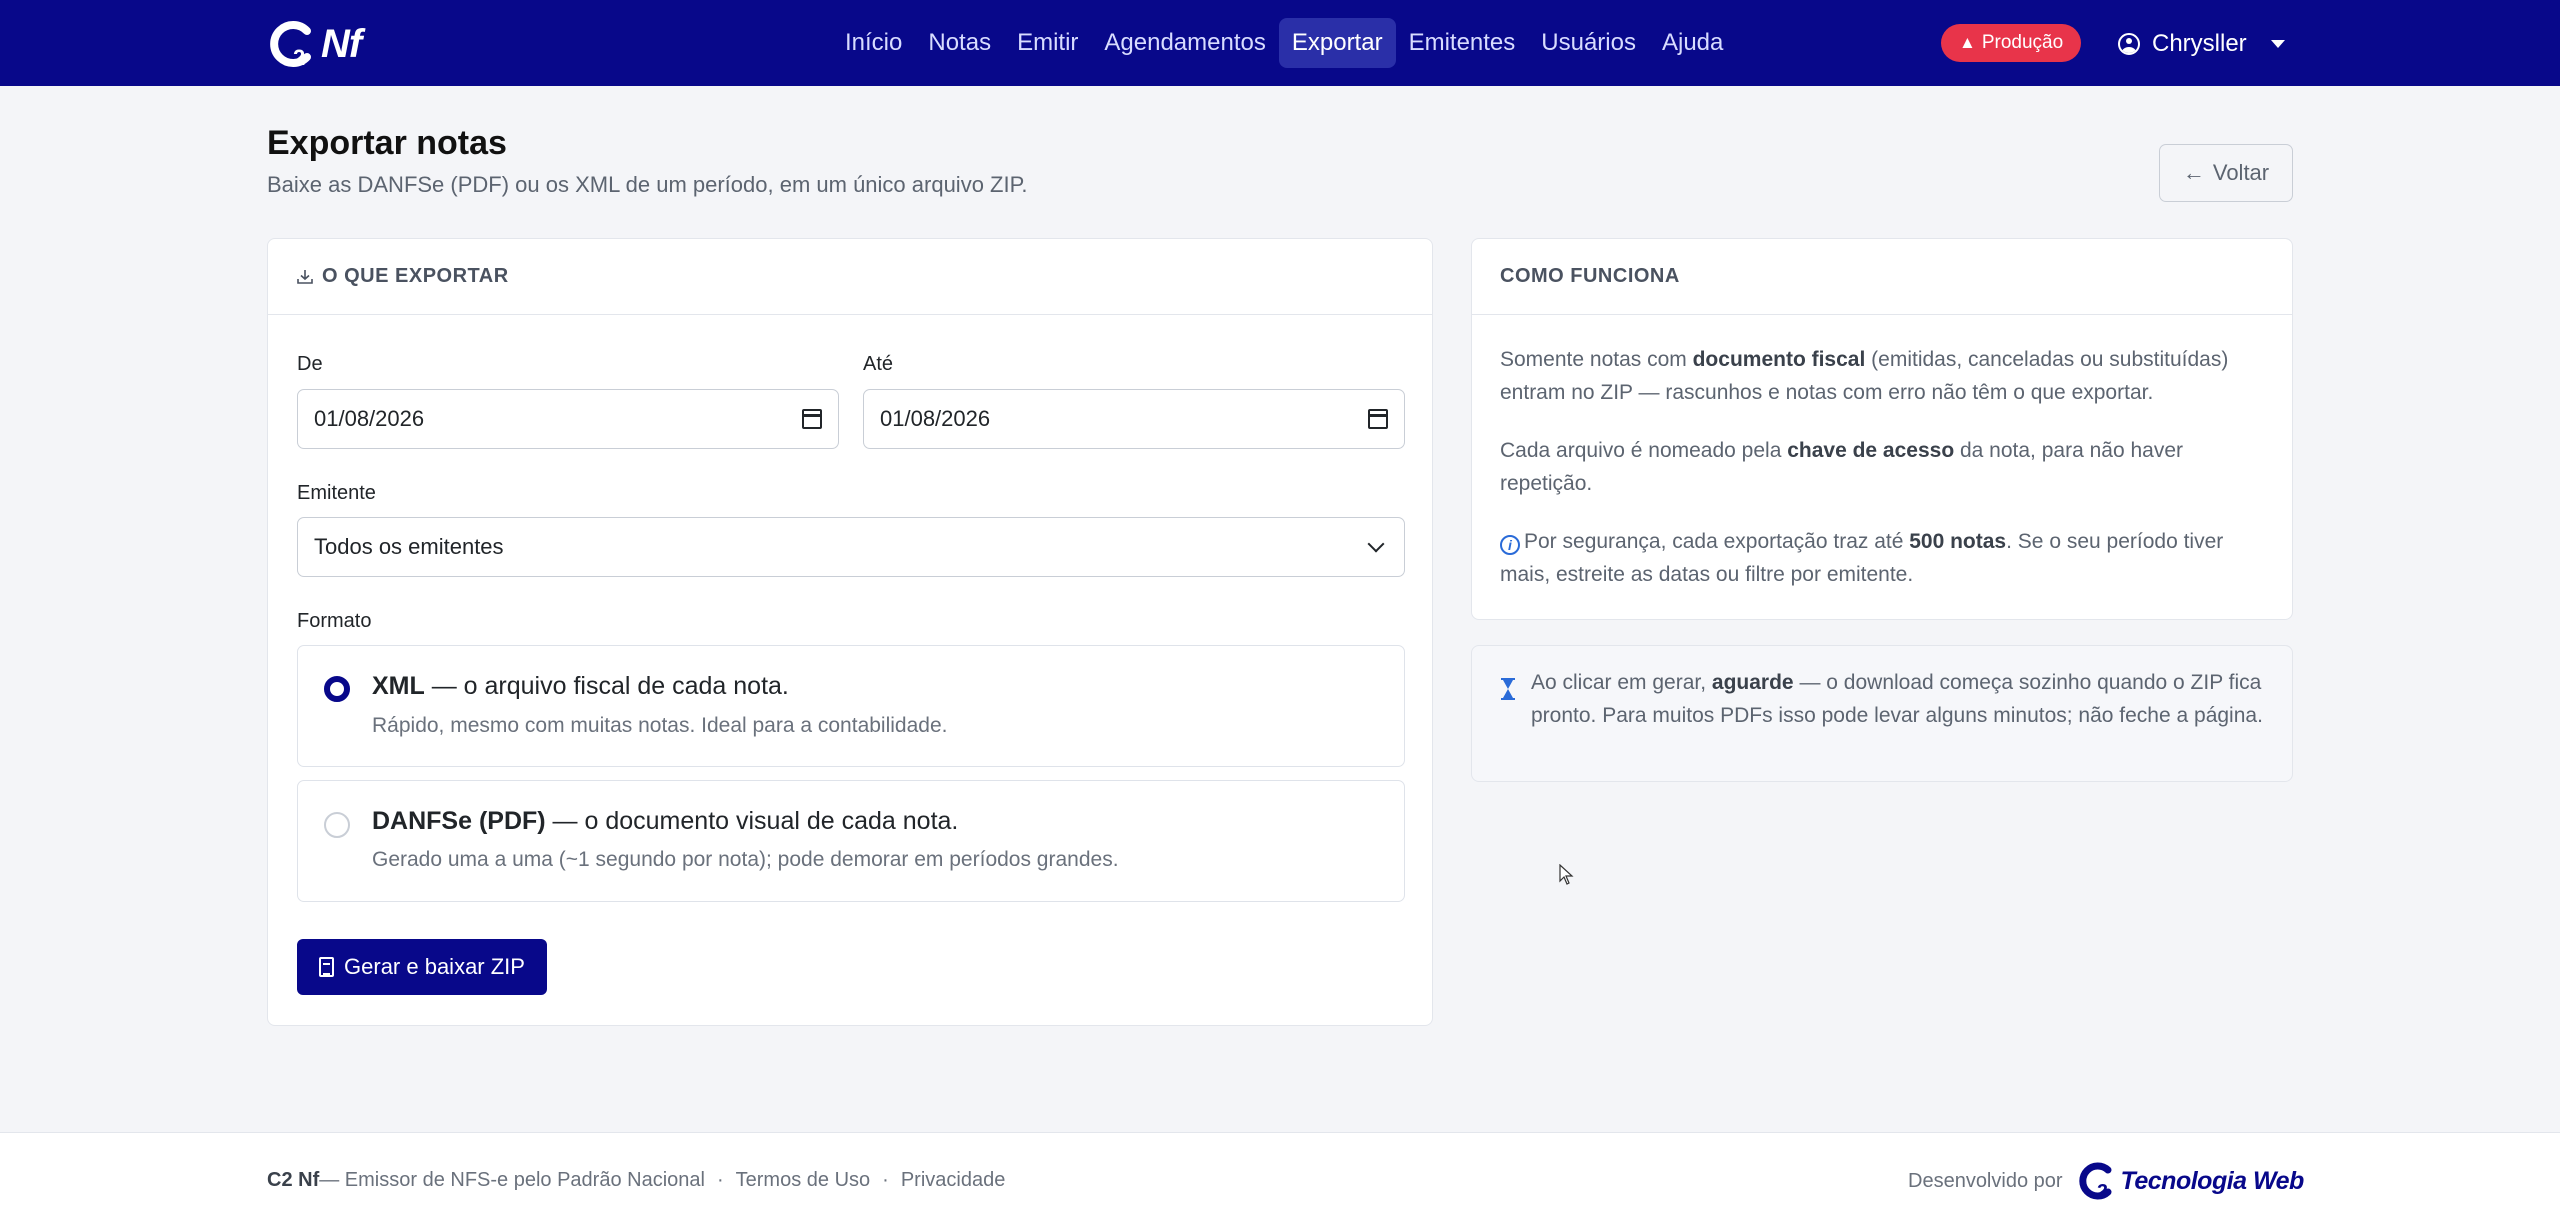 This screenshot has height=1229, width=2560. What do you see at coordinates (327, 967) in the screenshot?
I see `file-zip-icon` at bounding box center [327, 967].